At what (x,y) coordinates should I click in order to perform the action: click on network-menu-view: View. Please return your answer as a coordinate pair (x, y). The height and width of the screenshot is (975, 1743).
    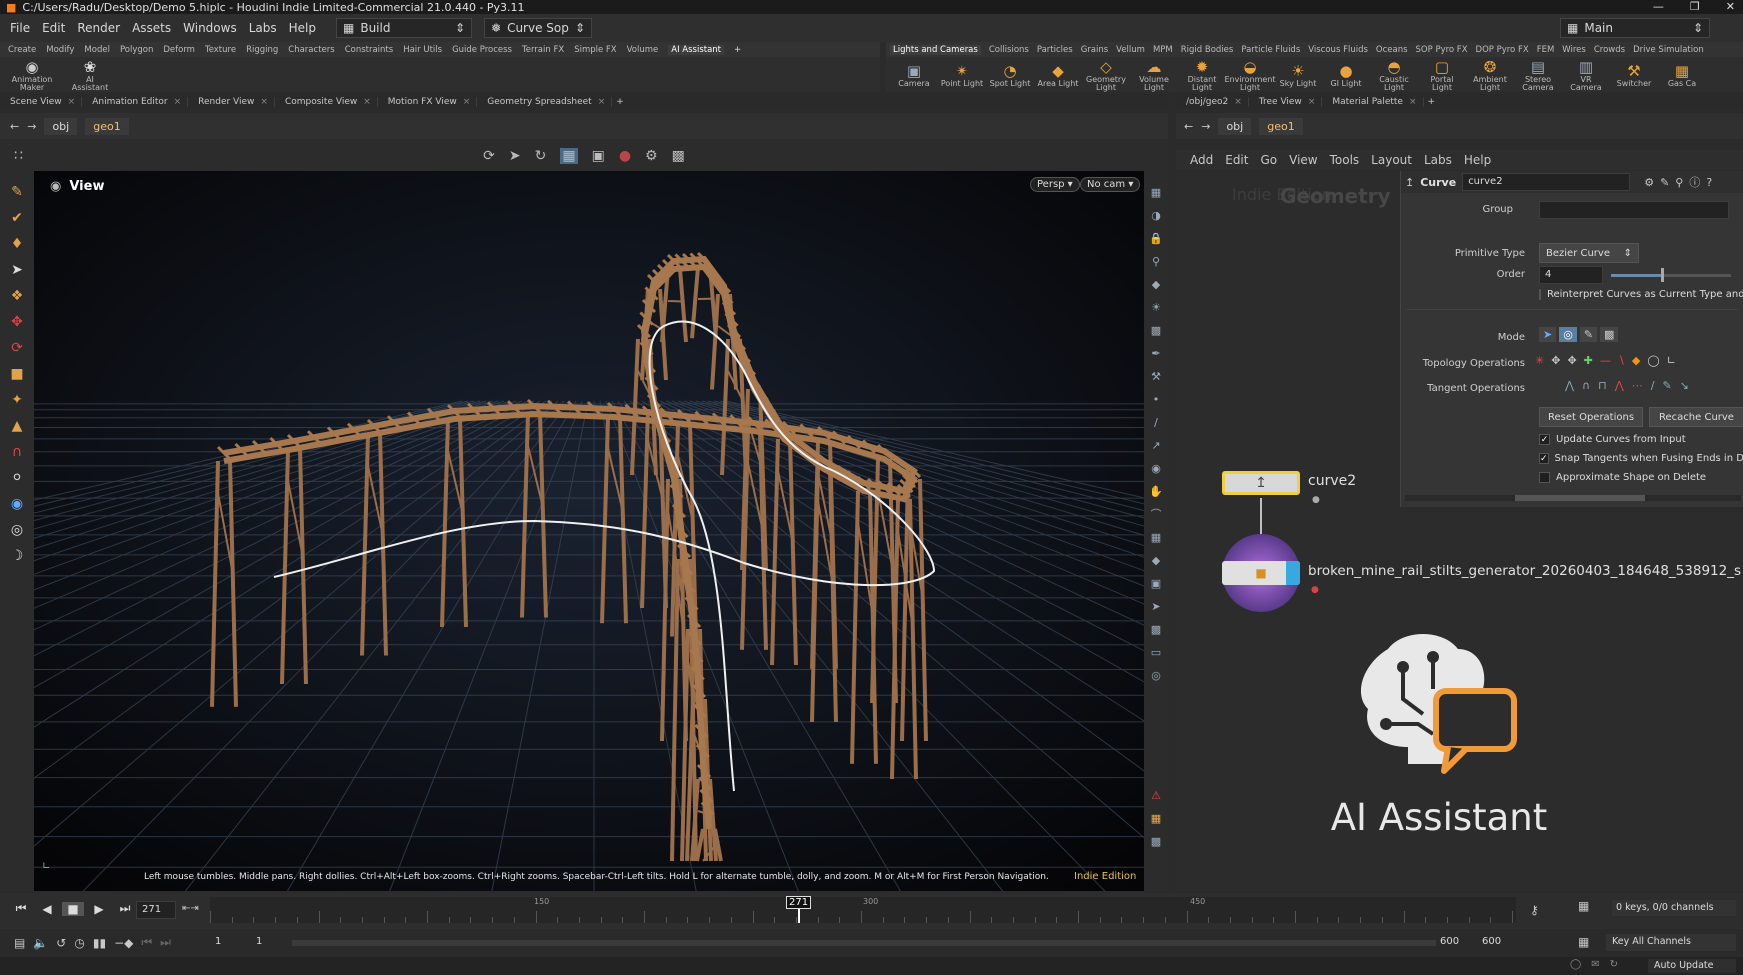
    Looking at the image, I should click on (1303, 160).